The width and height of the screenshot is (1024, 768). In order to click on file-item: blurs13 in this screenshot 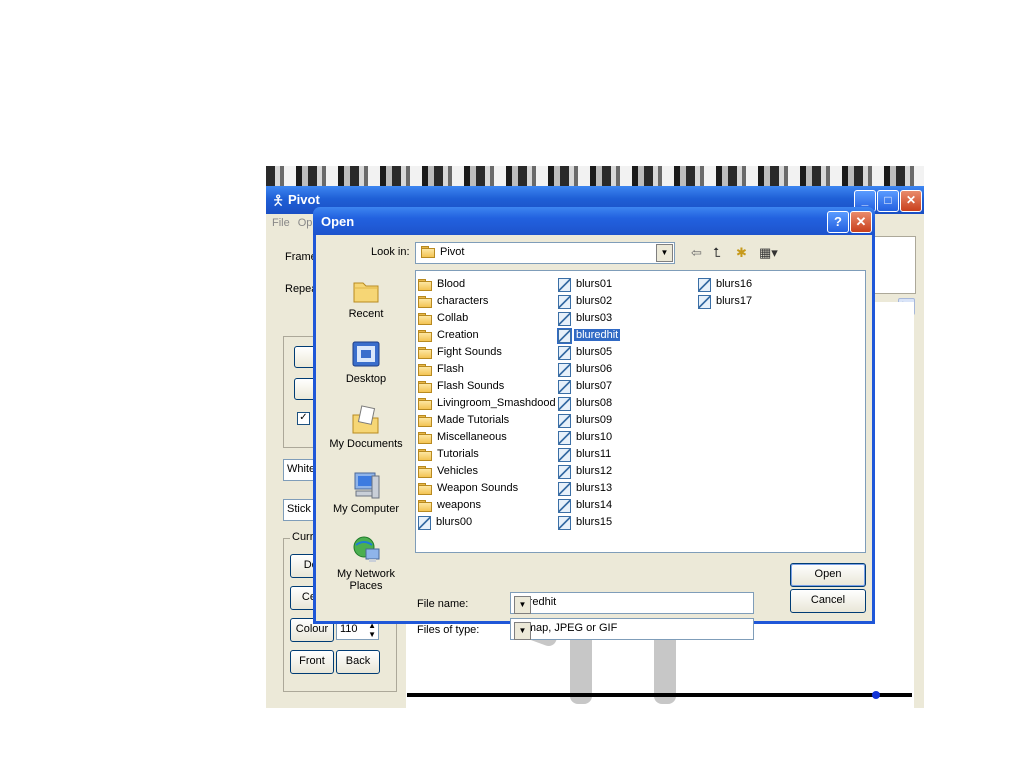, I will do `click(589, 488)`.